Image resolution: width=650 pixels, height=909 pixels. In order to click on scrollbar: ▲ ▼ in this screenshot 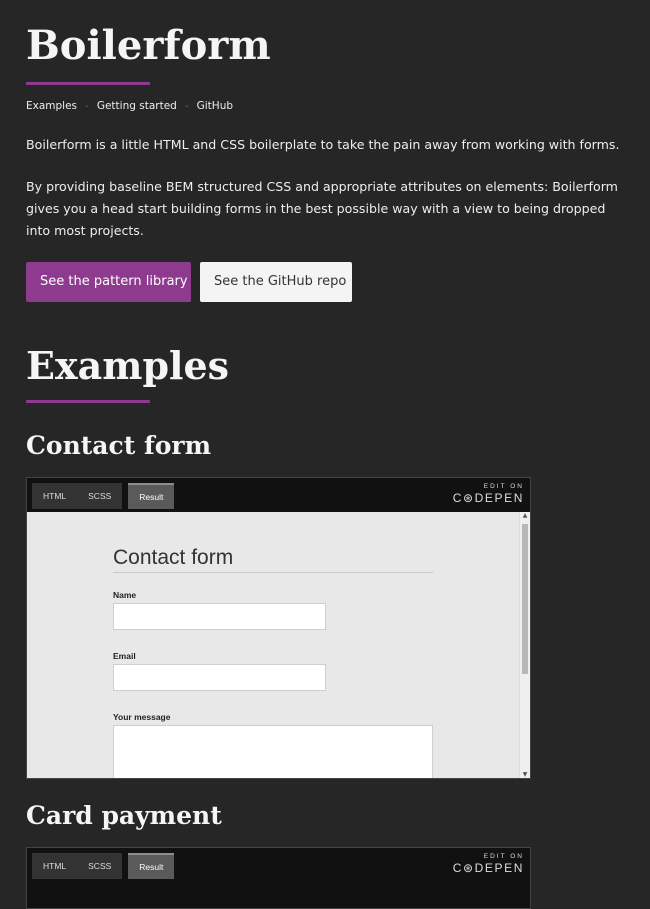, I will do `click(524, 645)`.